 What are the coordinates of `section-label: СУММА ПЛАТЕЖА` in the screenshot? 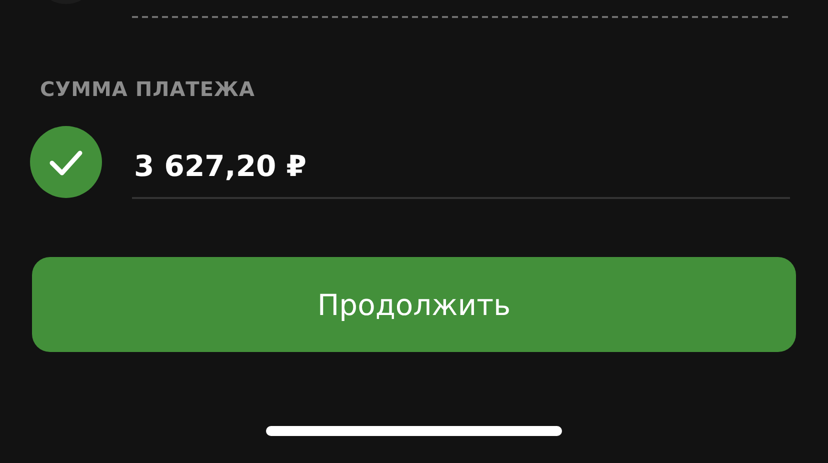 It's located at (148, 89).